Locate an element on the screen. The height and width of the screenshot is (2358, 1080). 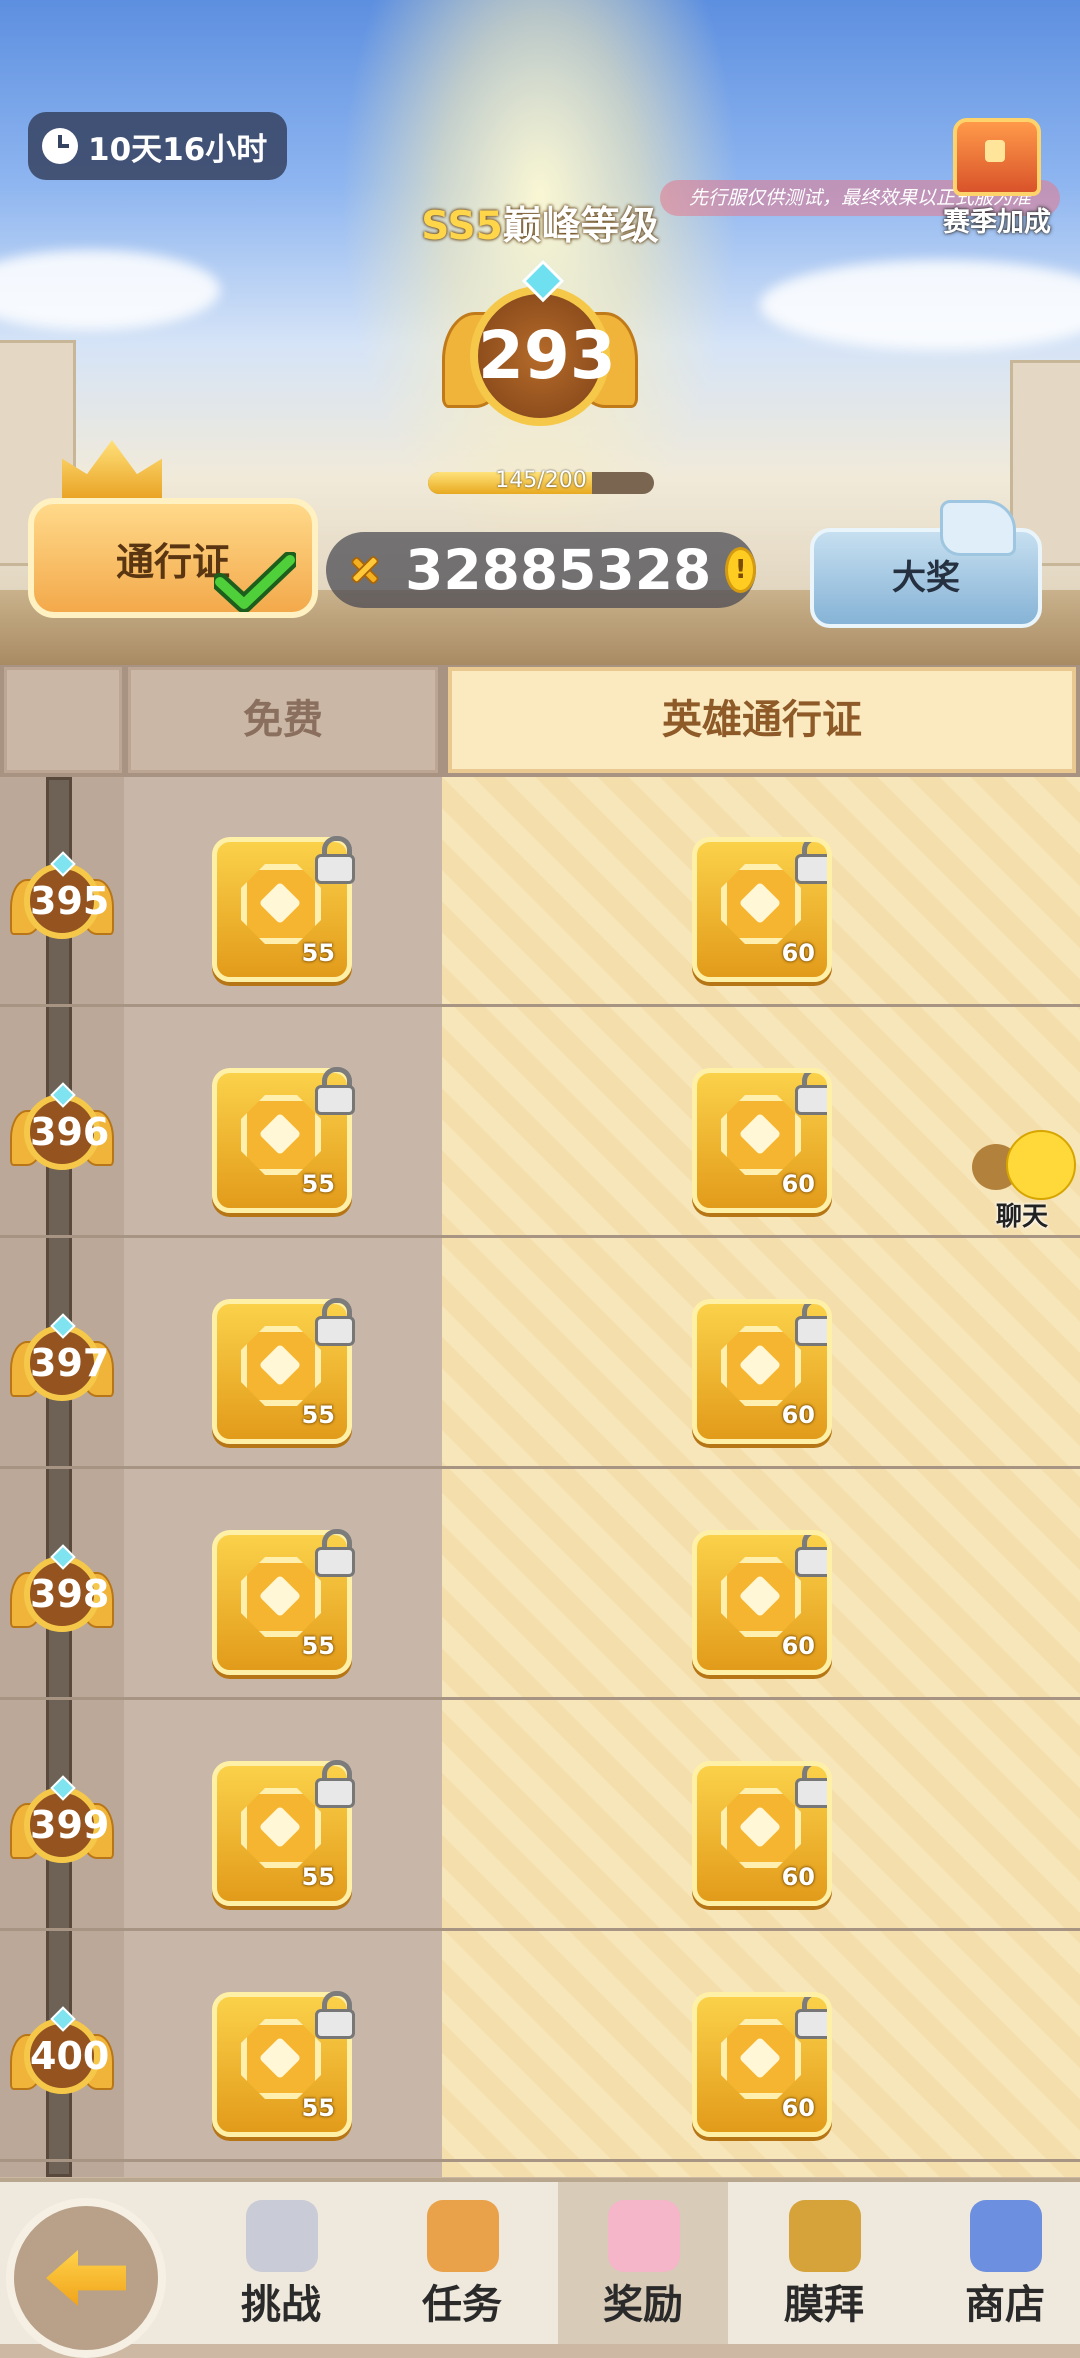
level-badge: 400 is located at coordinates (62, 2058).